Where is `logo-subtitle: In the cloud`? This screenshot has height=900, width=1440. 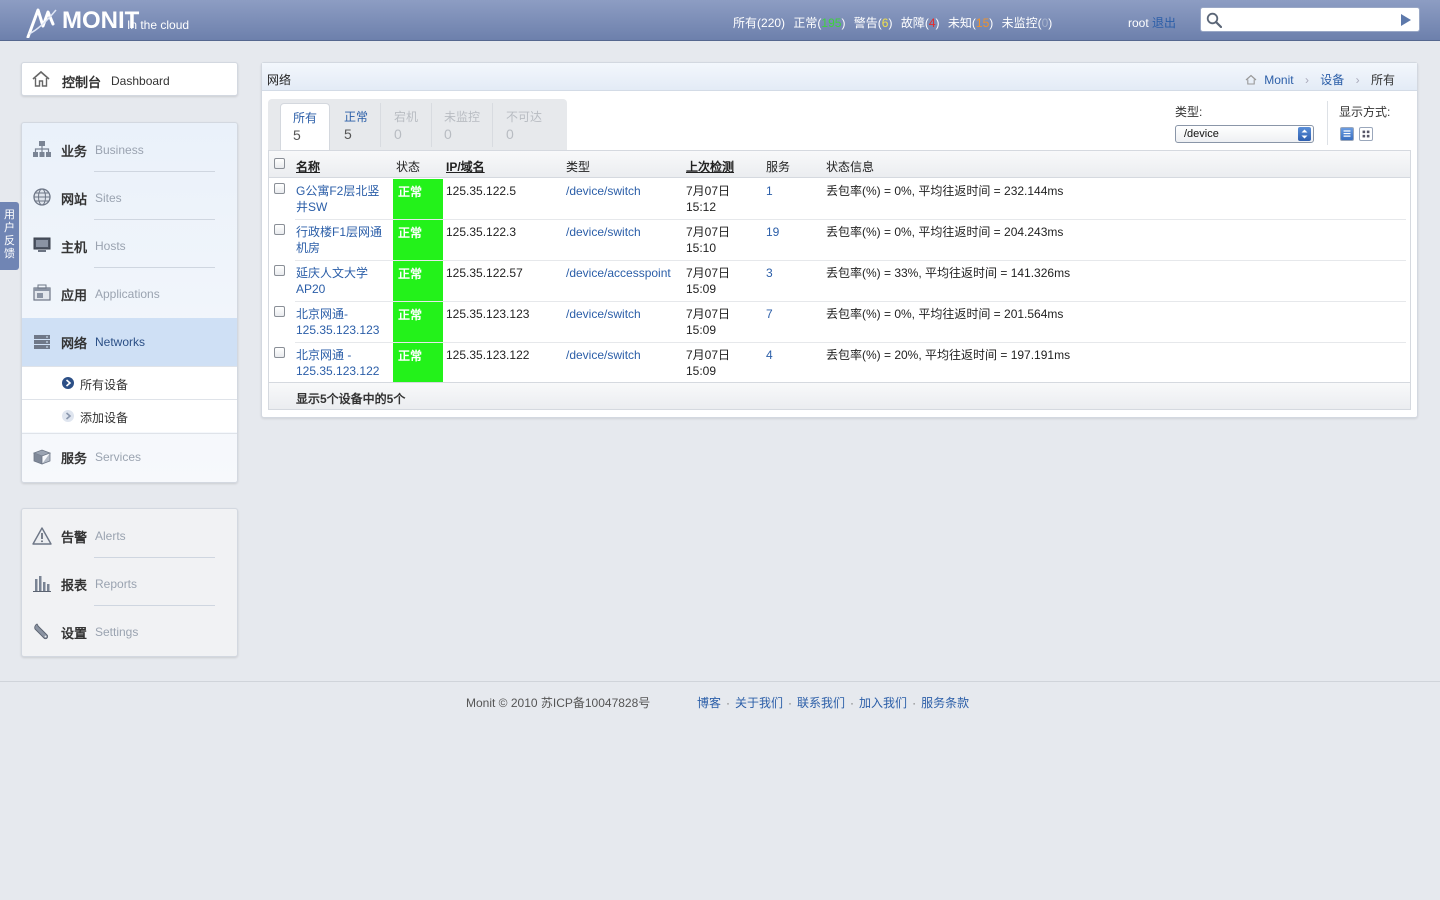
logo-subtitle: In the cloud is located at coordinates (158, 25).